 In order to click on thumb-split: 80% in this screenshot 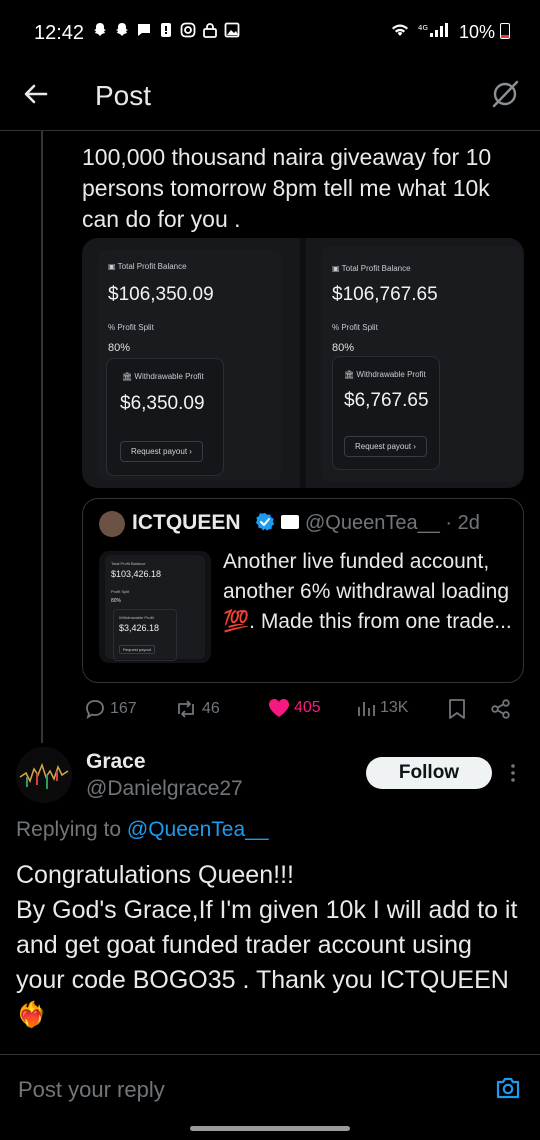, I will do `click(116, 601)`.